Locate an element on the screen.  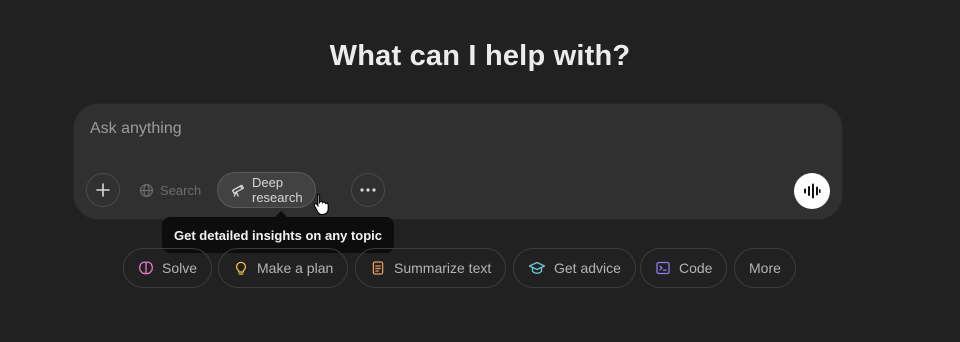
add-button is located at coordinates (103, 190).